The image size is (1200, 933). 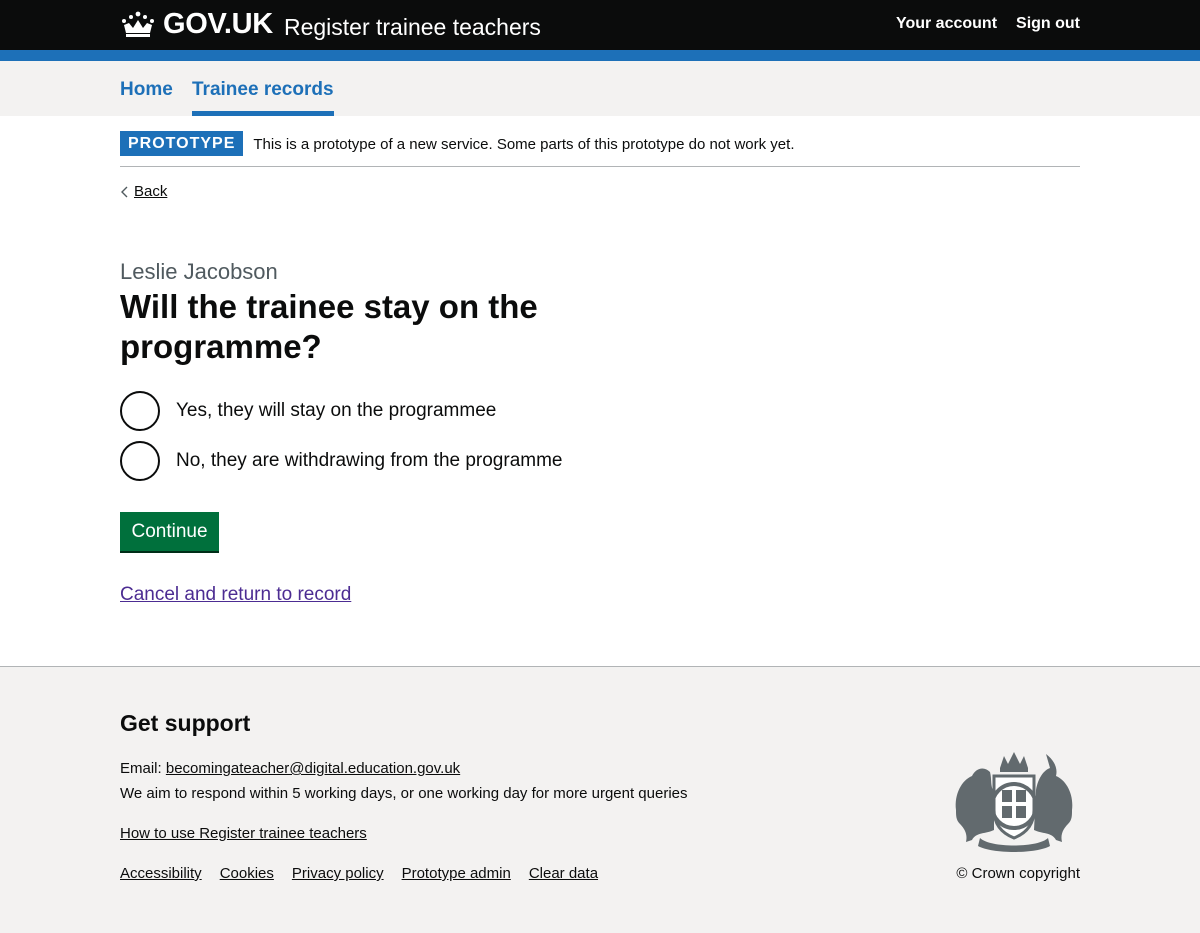 What do you see at coordinates (169, 531) in the screenshot?
I see `continue-button: Continue` at bounding box center [169, 531].